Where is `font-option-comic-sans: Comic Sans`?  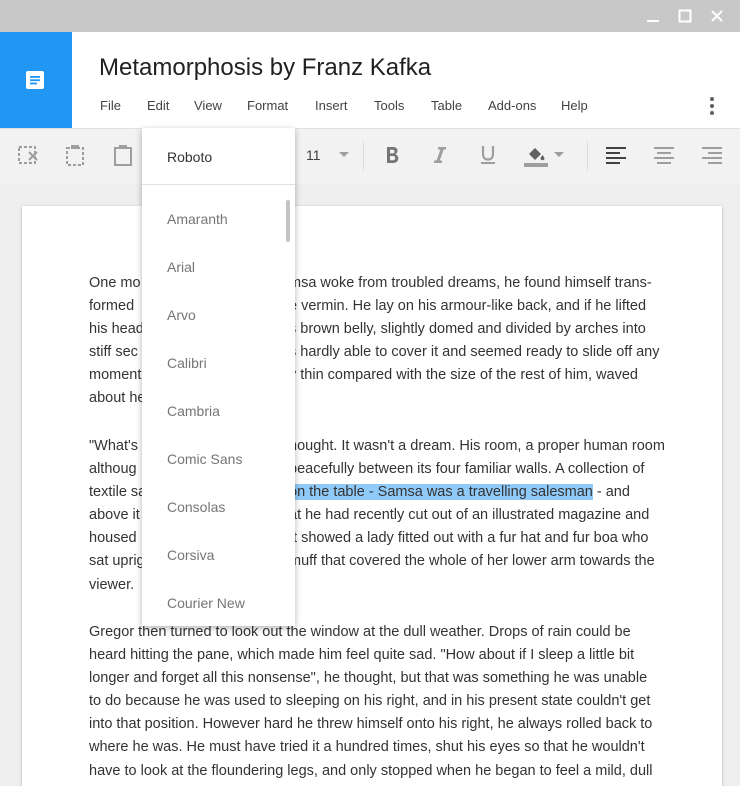 font-option-comic-sans: Comic Sans is located at coordinates (218, 460).